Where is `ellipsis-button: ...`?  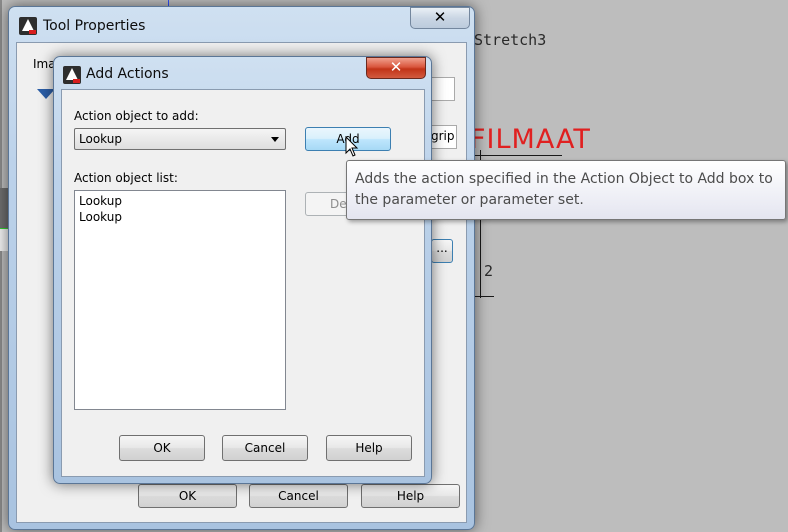
ellipsis-button: ... is located at coordinates (442, 251).